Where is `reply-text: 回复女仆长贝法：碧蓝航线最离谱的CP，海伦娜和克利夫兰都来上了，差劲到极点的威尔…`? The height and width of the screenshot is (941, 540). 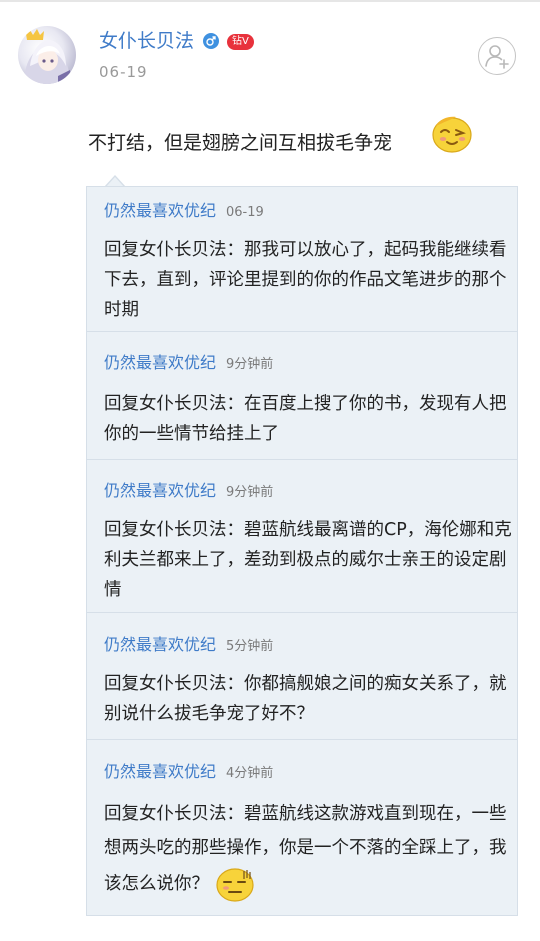 reply-text: 回复女仆长贝法：碧蓝航线最离谱的CP，海伦娜和克利夫兰都来上了，差劲到极点的威尔… is located at coordinates (308, 560).